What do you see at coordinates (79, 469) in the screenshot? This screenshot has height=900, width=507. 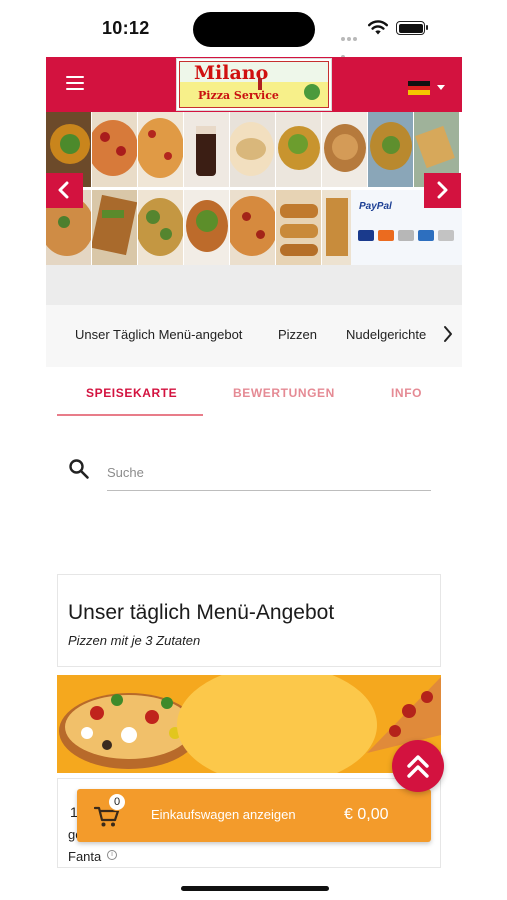 I see `search-icon` at bounding box center [79, 469].